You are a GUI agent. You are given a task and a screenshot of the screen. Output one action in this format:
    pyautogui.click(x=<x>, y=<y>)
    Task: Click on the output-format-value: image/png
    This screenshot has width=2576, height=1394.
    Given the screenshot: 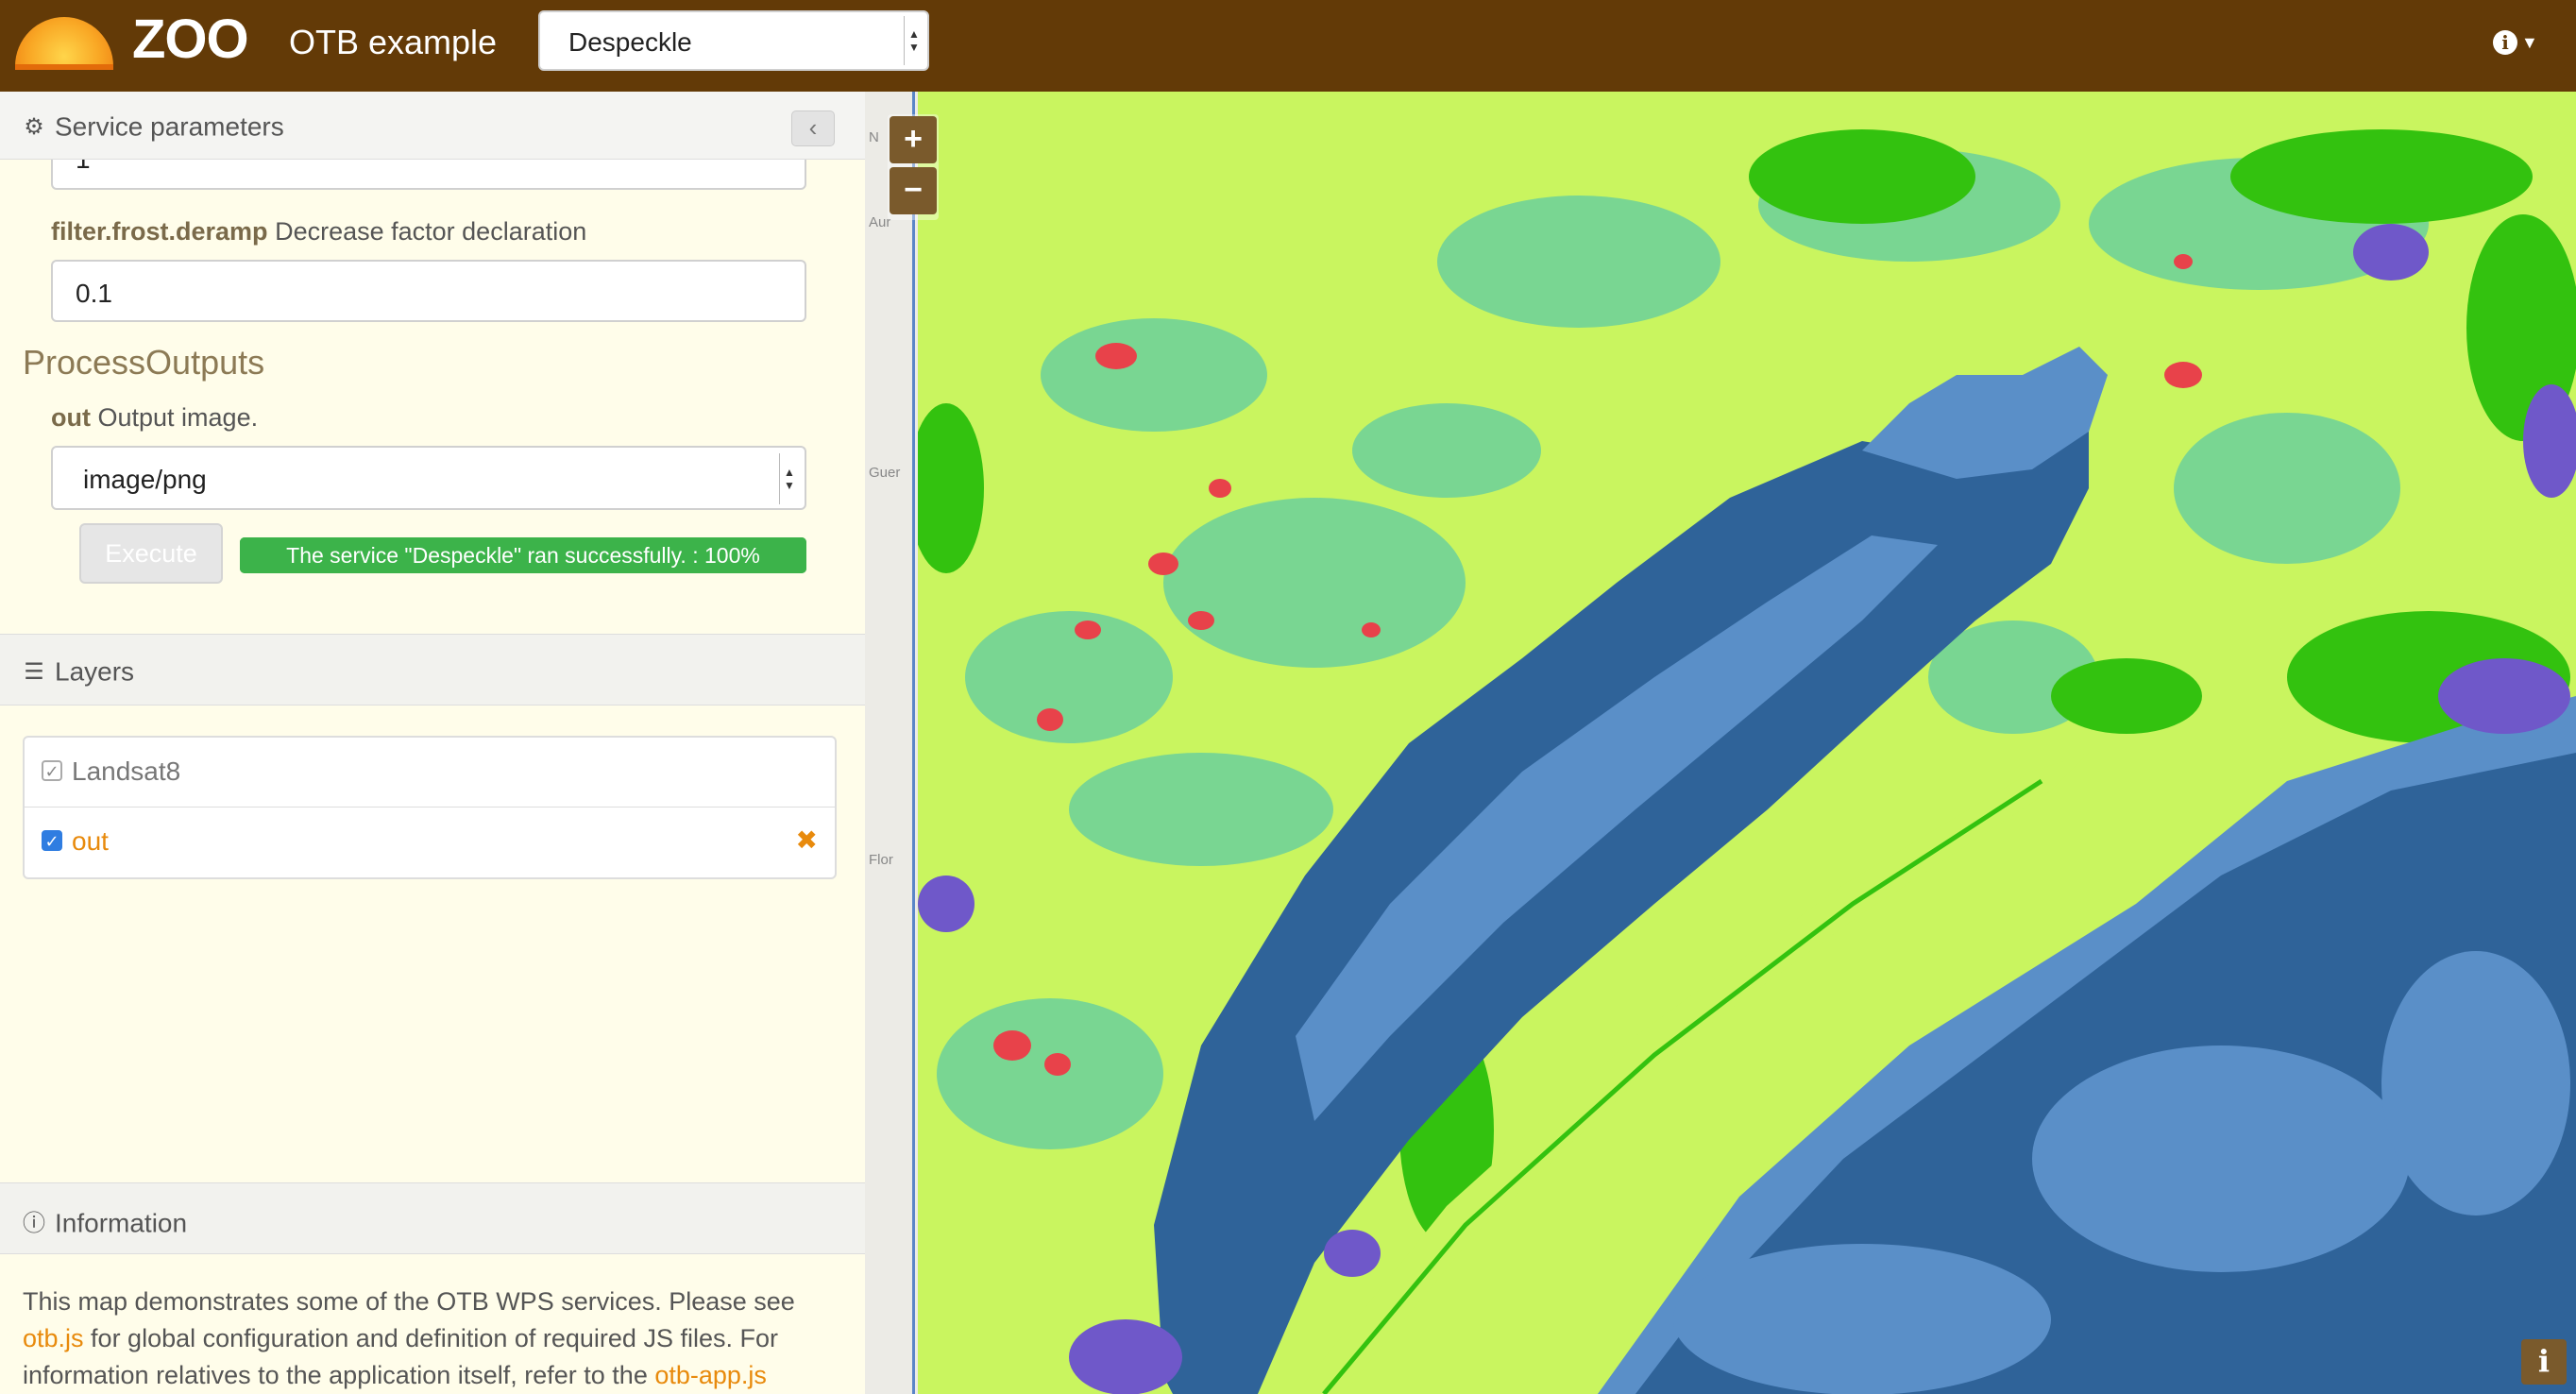 What is the action you would take?
    pyautogui.click(x=145, y=479)
    